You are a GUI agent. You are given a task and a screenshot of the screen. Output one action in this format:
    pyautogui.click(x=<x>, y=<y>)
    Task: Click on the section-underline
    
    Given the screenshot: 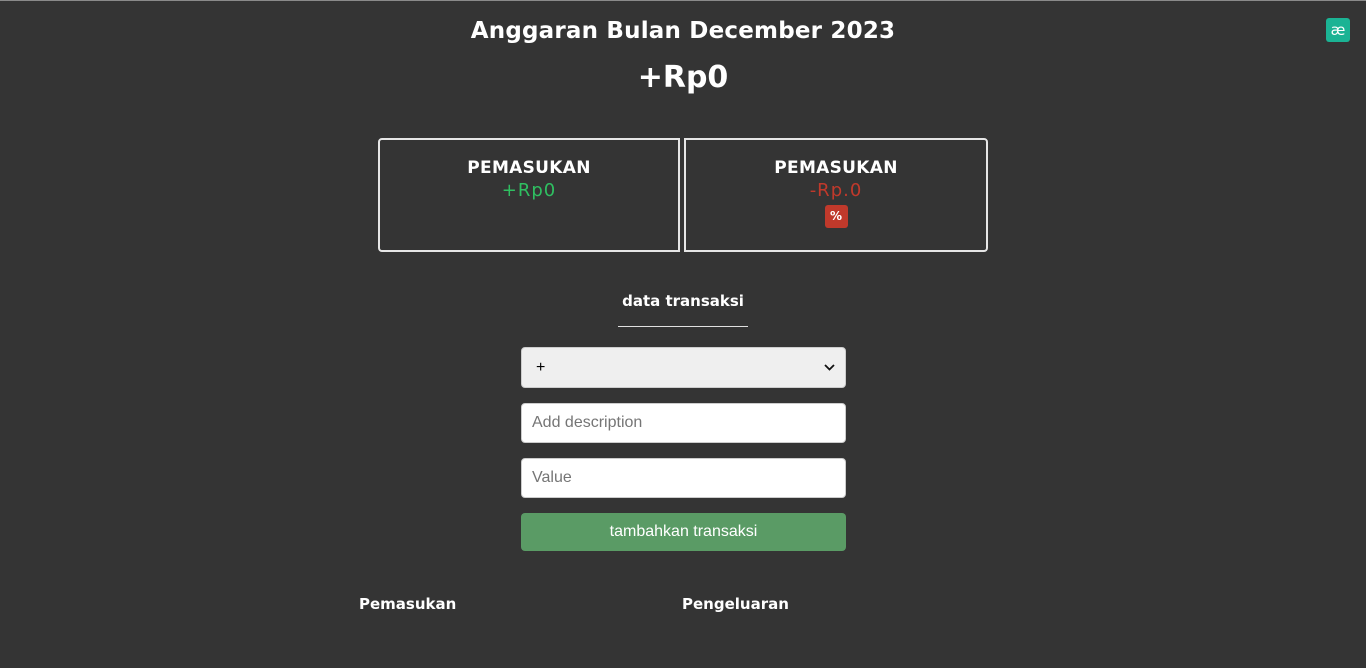 What is the action you would take?
    pyautogui.click(x=683, y=326)
    